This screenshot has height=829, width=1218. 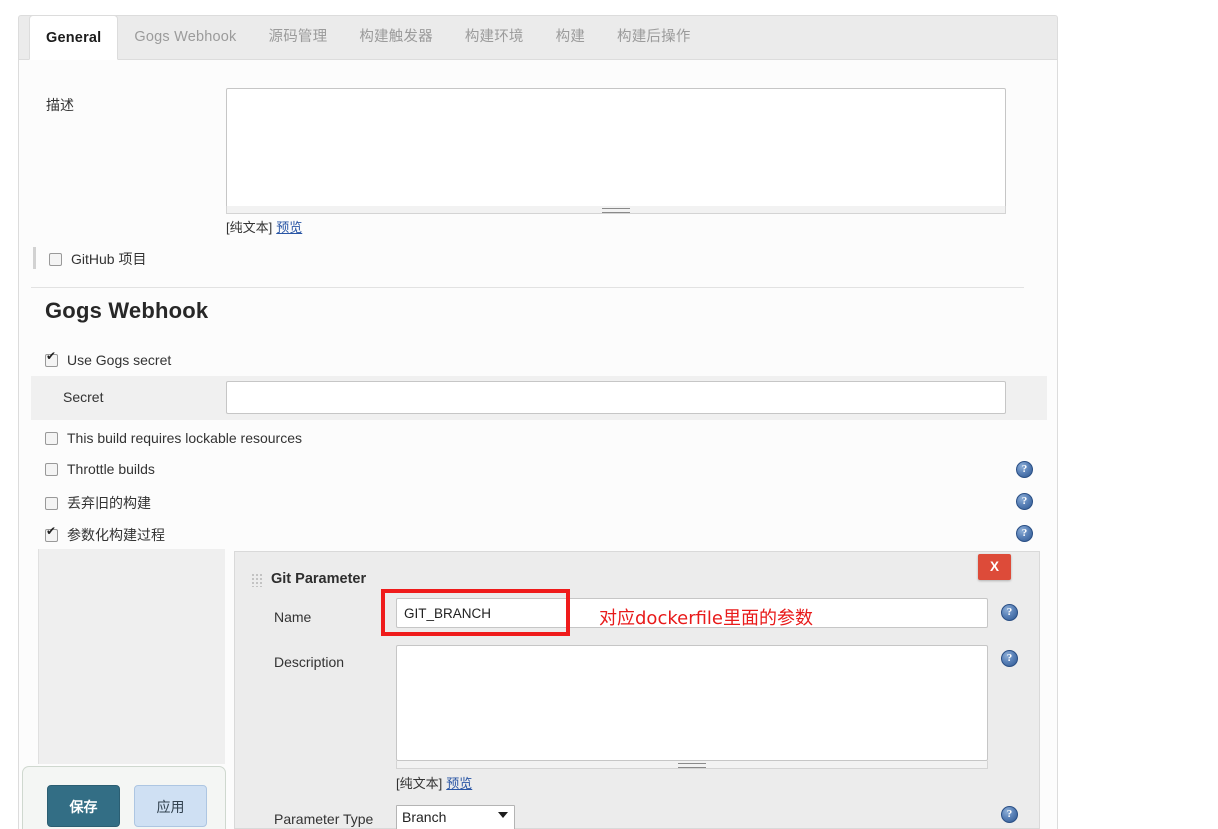 What do you see at coordinates (109, 259) in the screenshot?
I see `github-project-label: GitHub 项目` at bounding box center [109, 259].